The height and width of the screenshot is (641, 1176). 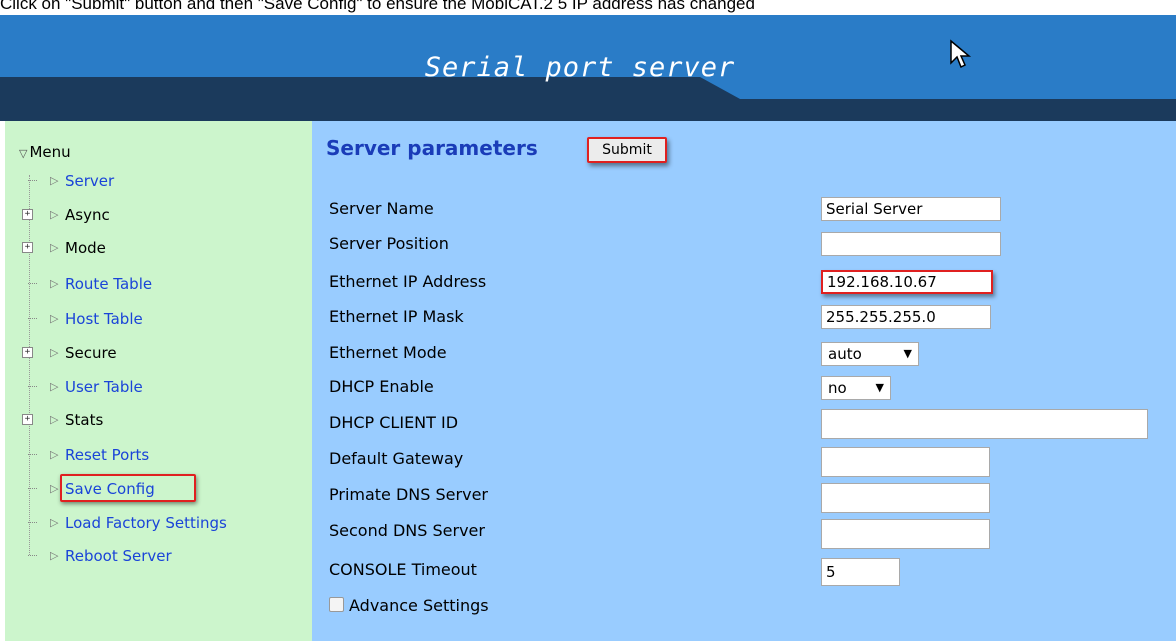 What do you see at coordinates (749, 462) in the screenshot?
I see `default-gateway-row: Default Gateway` at bounding box center [749, 462].